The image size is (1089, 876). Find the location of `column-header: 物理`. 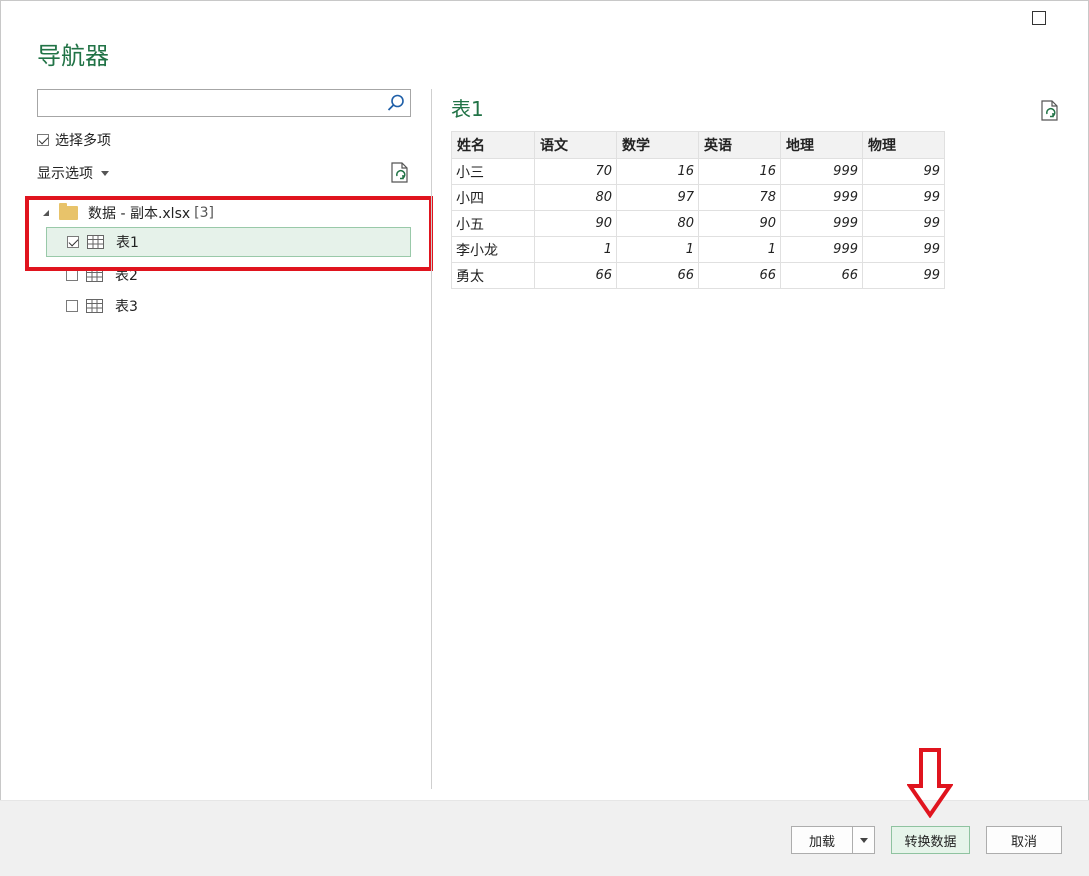

column-header: 物理 is located at coordinates (903, 145).